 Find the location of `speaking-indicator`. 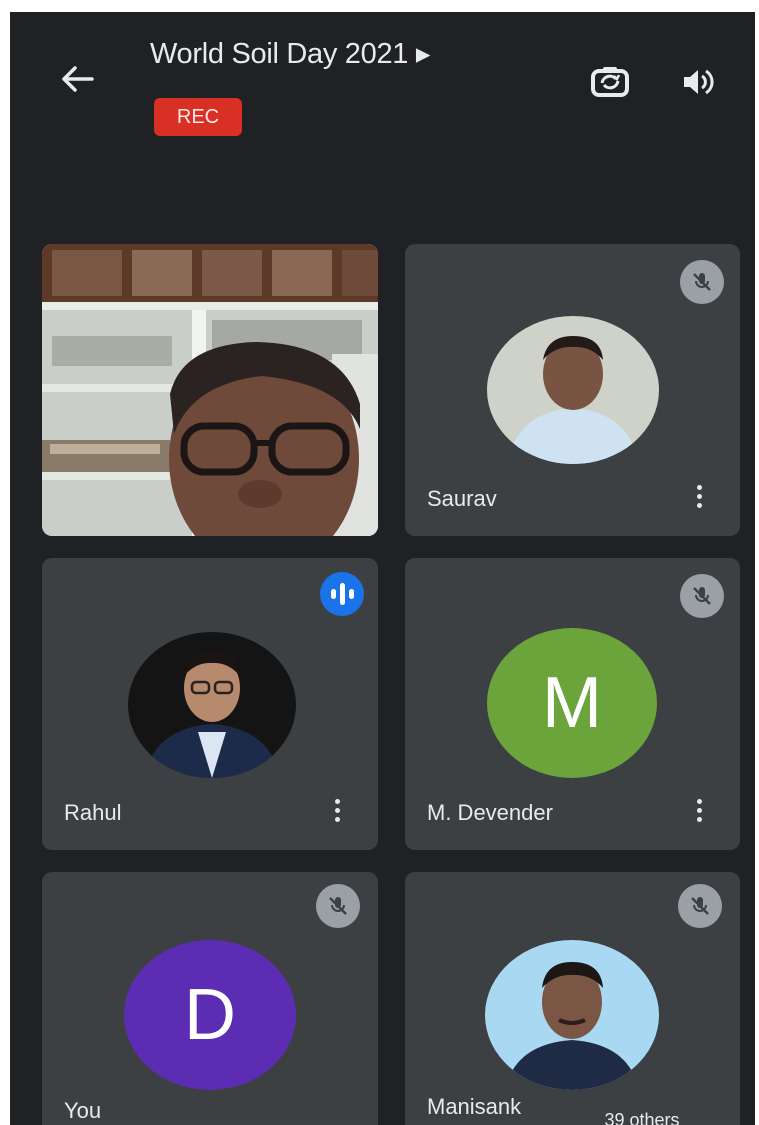

speaking-indicator is located at coordinates (342, 594).